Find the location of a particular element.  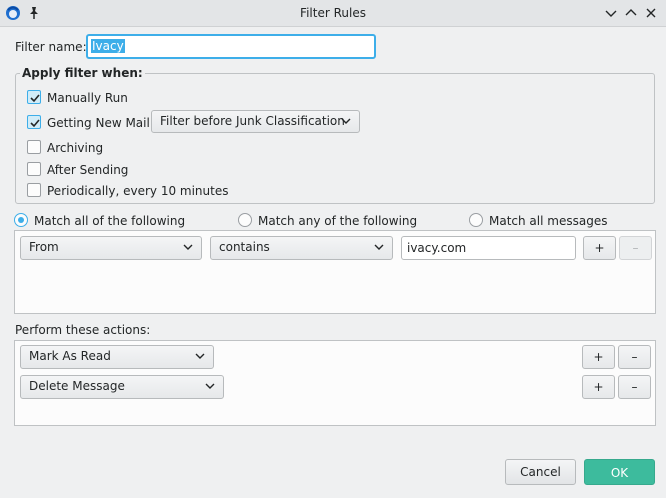

periodically-label: Periodically, every 10 minutes is located at coordinates (138, 191).